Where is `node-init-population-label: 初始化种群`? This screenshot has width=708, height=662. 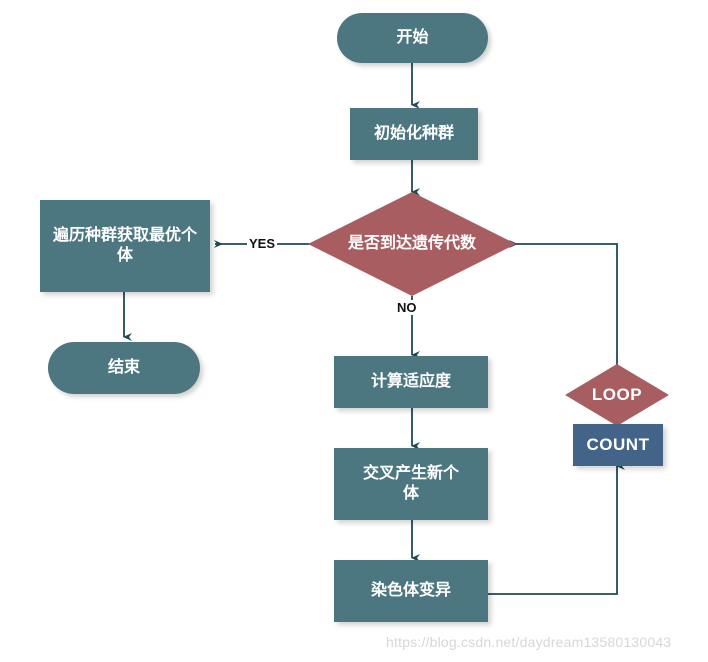
node-init-population-label: 初始化种群 is located at coordinates (413, 133).